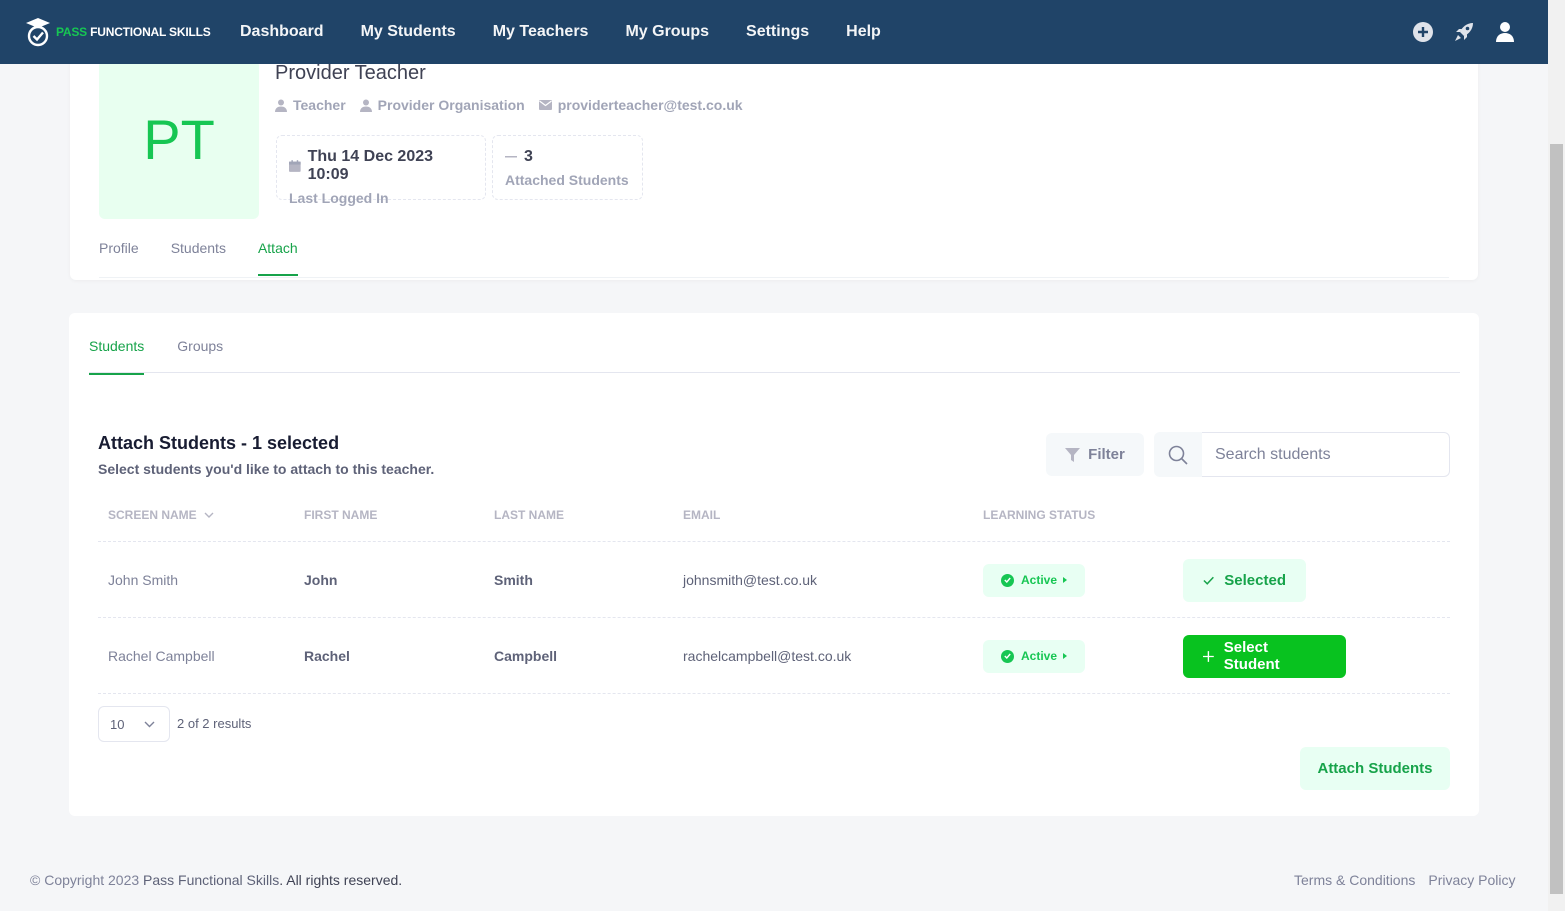 This screenshot has width=1565, height=911. Describe the element at coordinates (1326, 454) in the screenshot. I see `search-input` at that location.